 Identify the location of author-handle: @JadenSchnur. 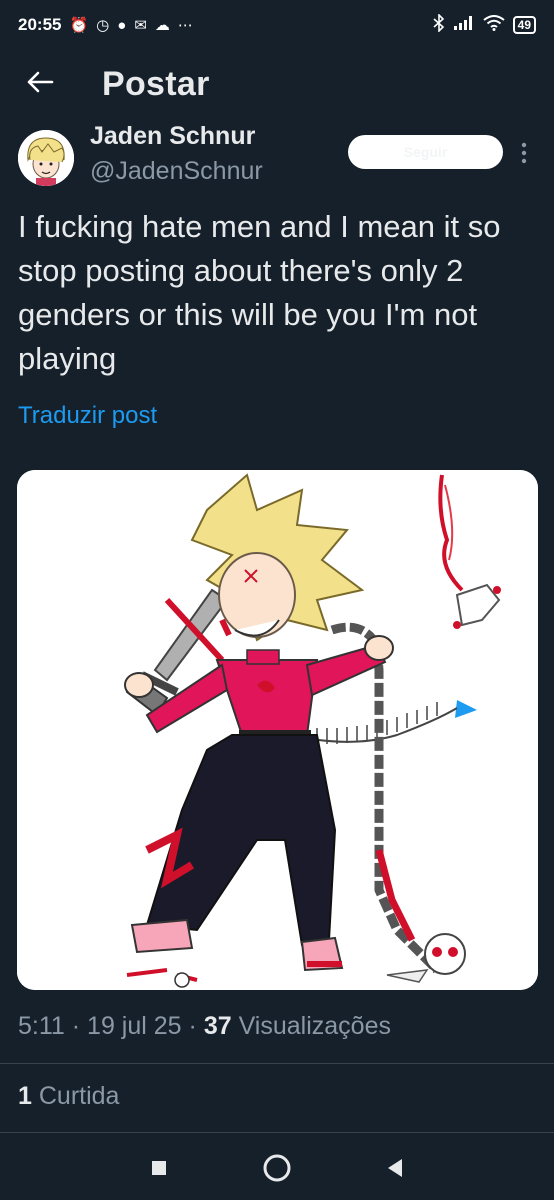
(176, 171).